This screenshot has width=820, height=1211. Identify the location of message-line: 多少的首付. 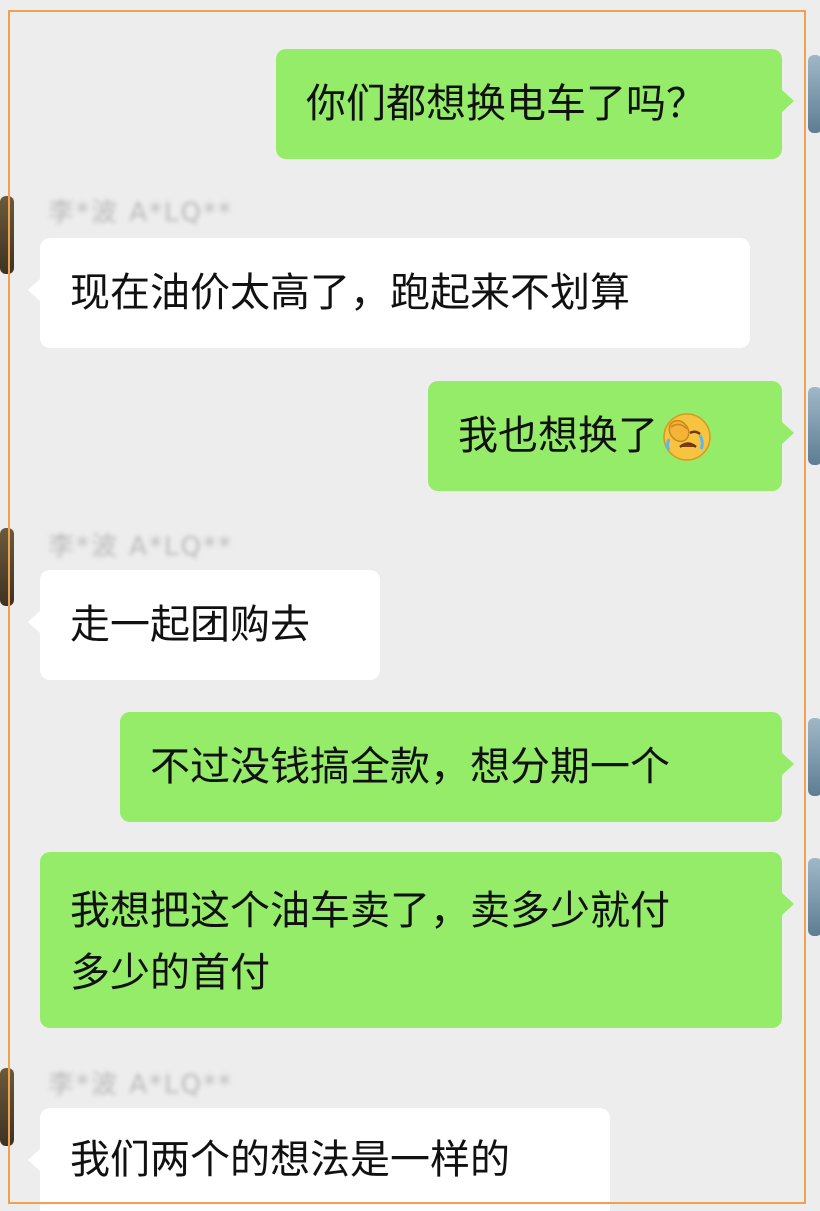
(170, 973).